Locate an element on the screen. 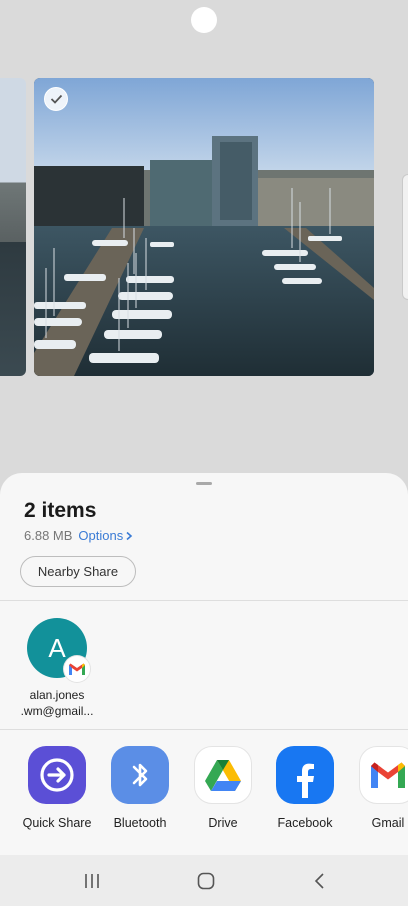 This screenshot has height=906, width=408. app-drive: Drive is located at coordinates (223, 788).